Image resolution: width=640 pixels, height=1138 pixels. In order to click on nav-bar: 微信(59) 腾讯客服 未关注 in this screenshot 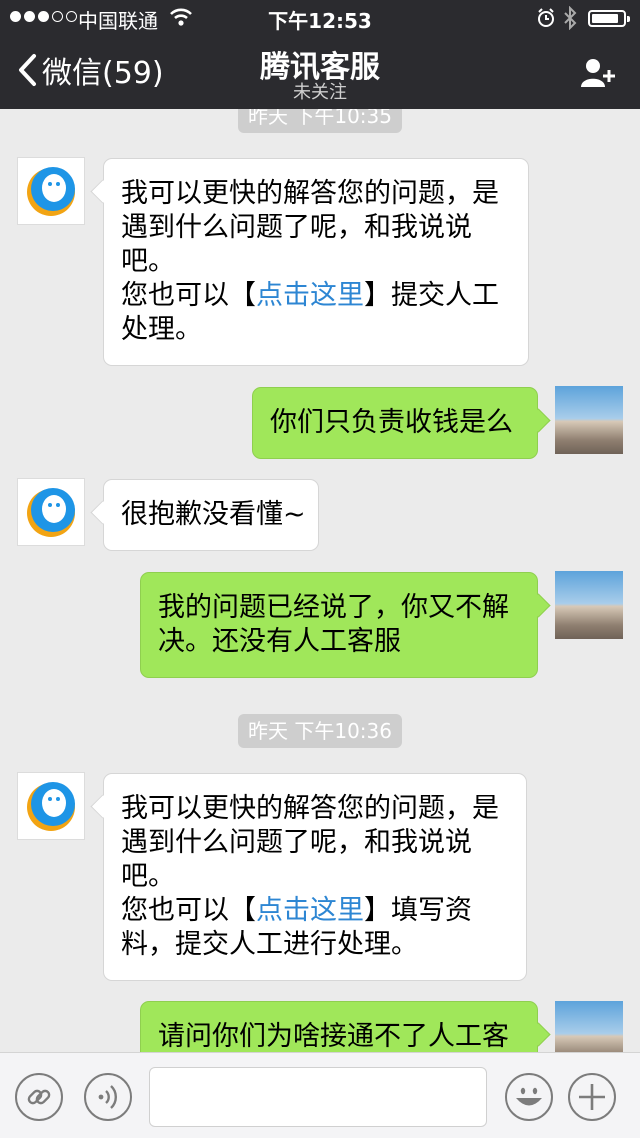, I will do `click(320, 72)`.